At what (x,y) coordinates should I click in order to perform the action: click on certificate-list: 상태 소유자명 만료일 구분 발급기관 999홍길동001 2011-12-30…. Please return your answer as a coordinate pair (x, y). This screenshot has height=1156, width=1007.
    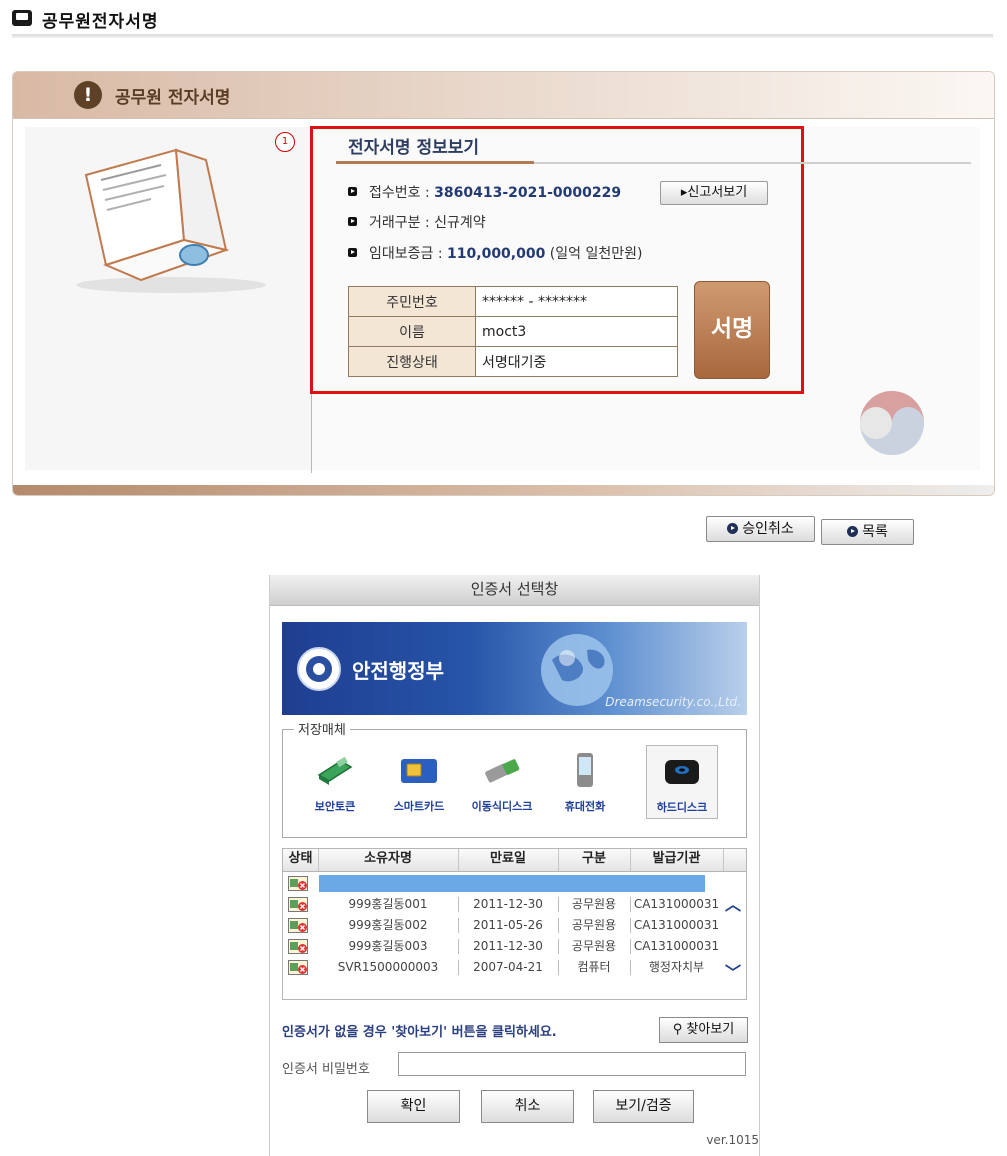
    Looking at the image, I should click on (514, 924).